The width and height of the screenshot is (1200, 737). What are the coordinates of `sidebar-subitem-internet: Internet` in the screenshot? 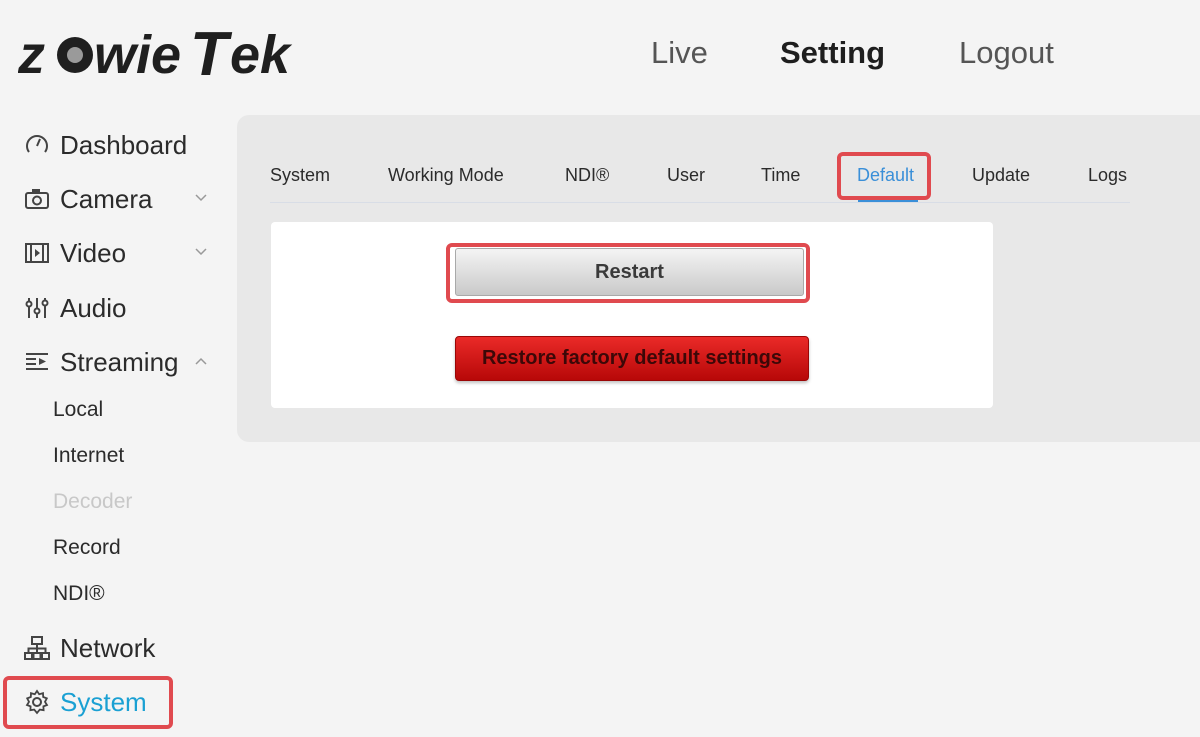 It's located at (88, 456).